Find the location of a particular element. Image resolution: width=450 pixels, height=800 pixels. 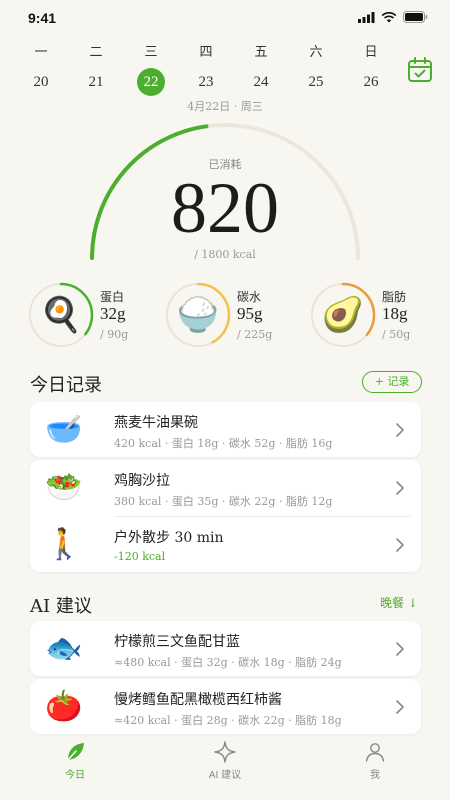

date-number: 21 is located at coordinates (96, 82).